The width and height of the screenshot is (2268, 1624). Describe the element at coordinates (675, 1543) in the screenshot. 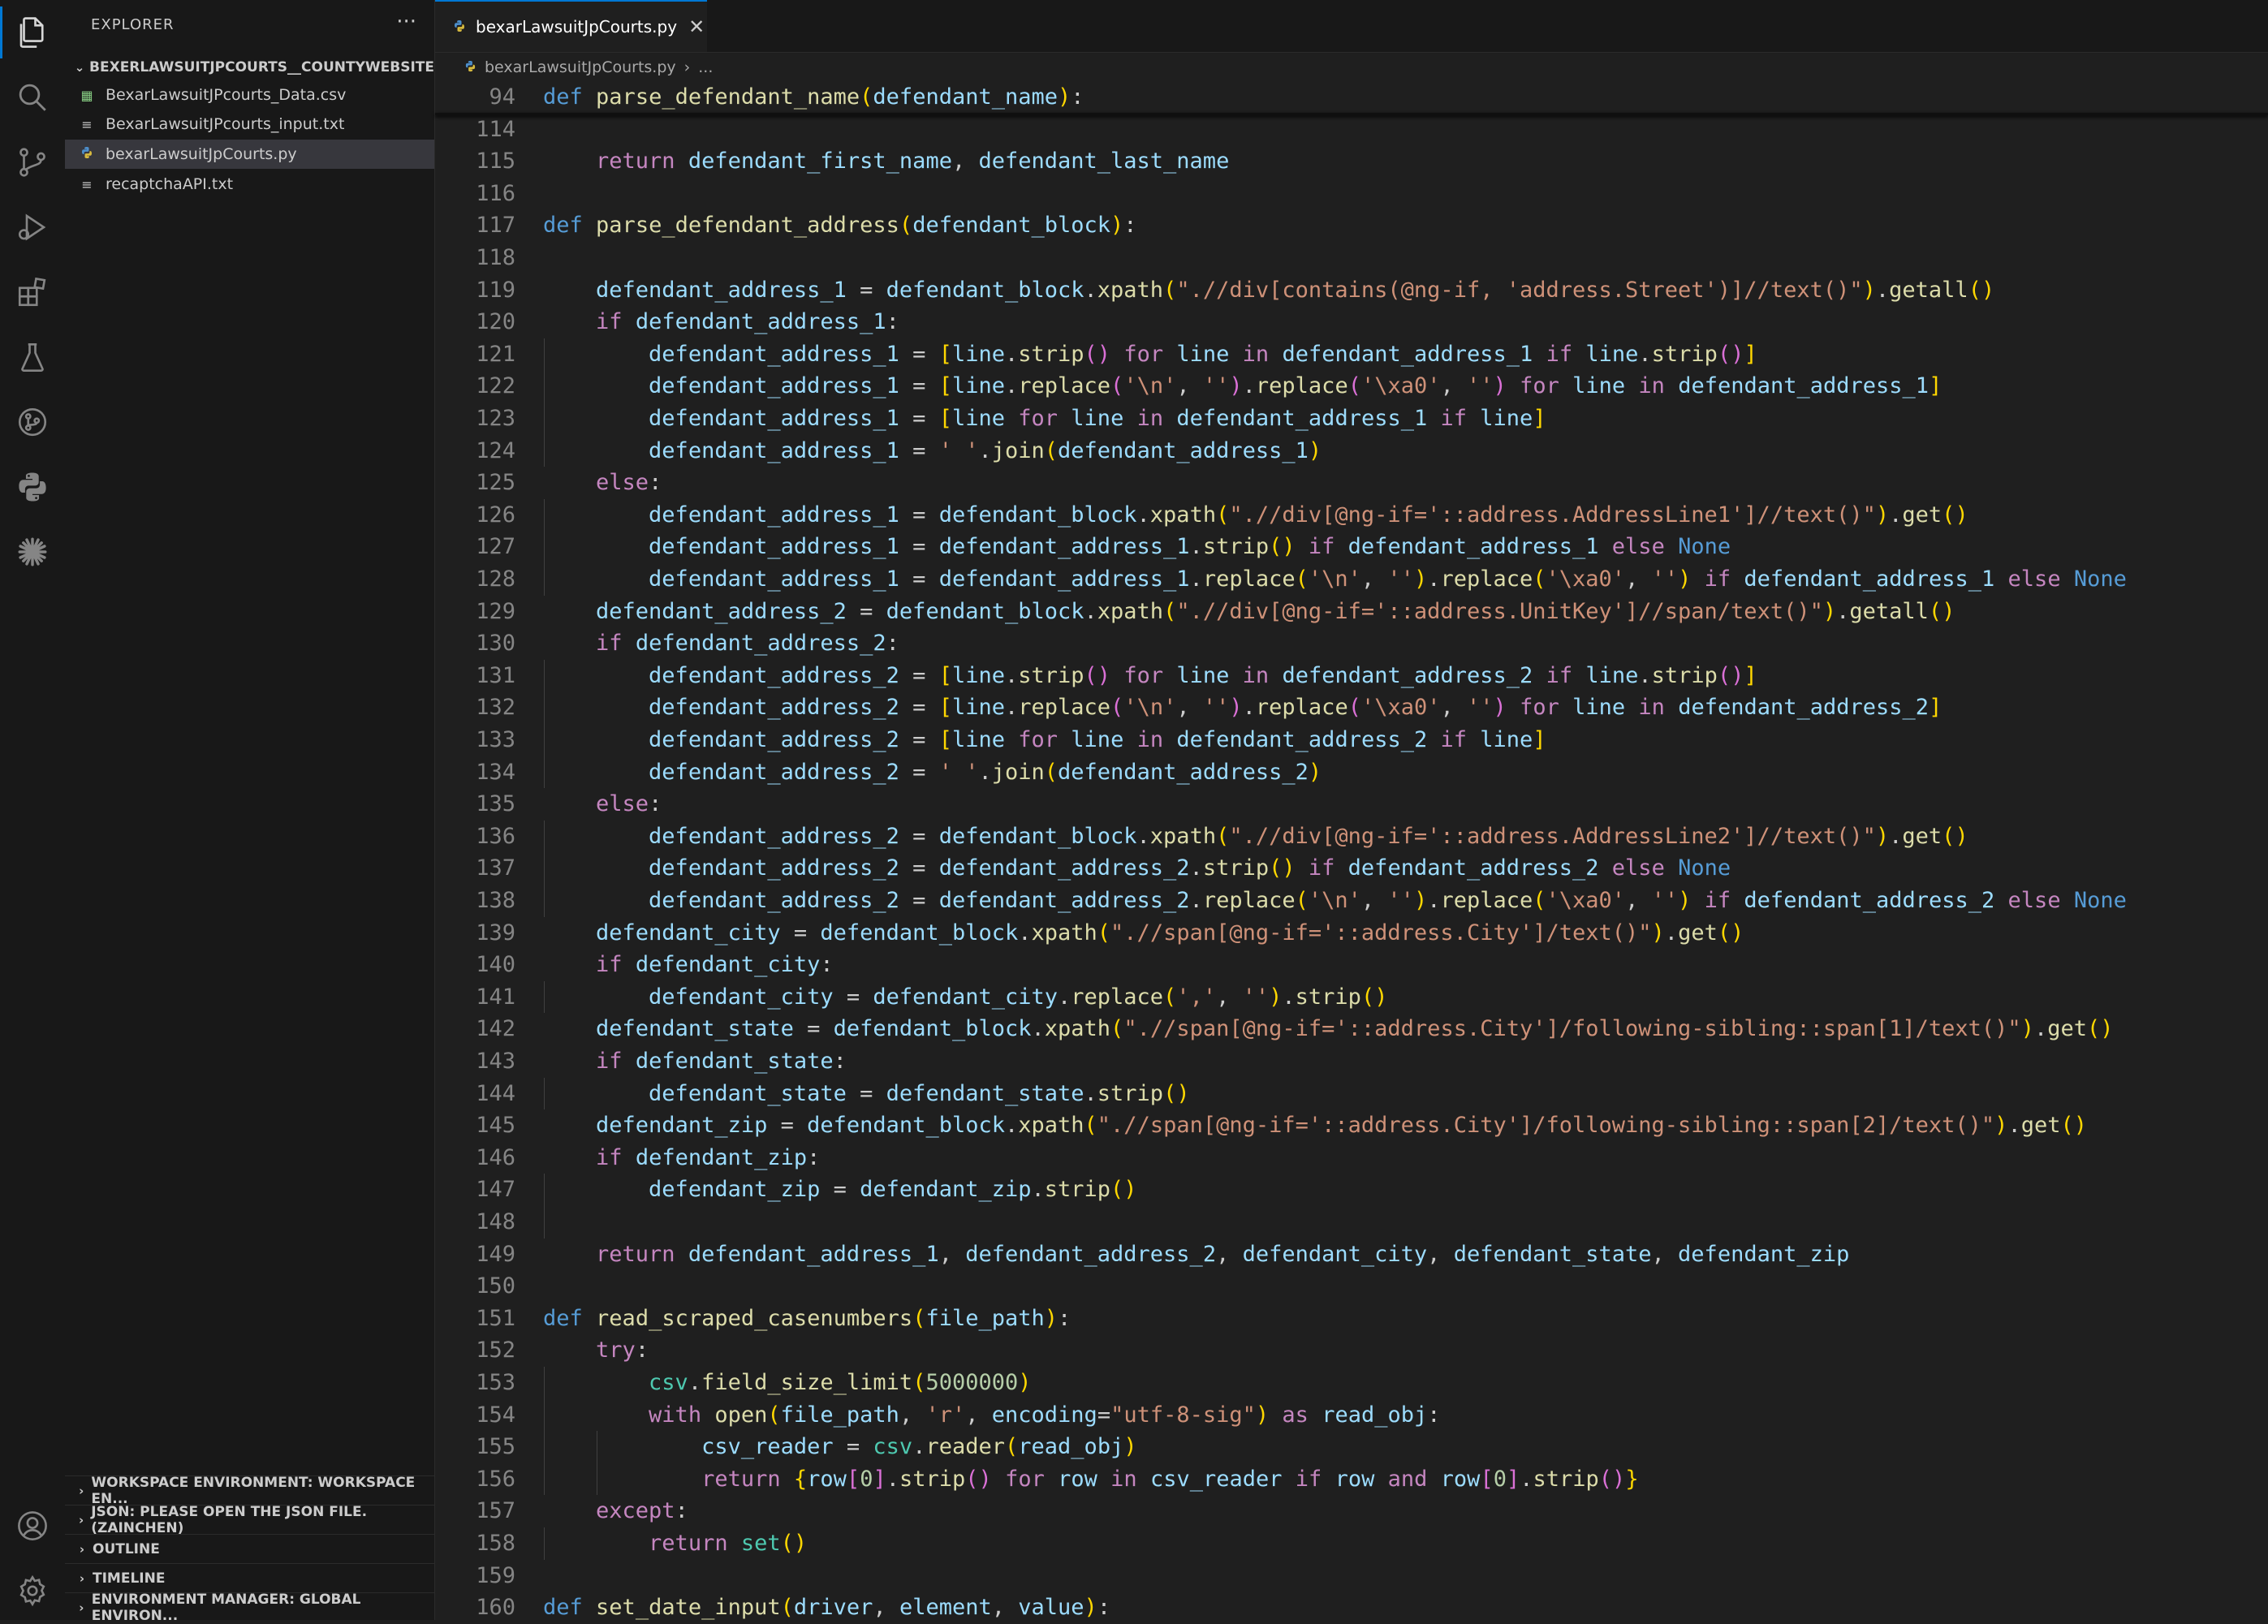

I see `code-line: return set()` at that location.